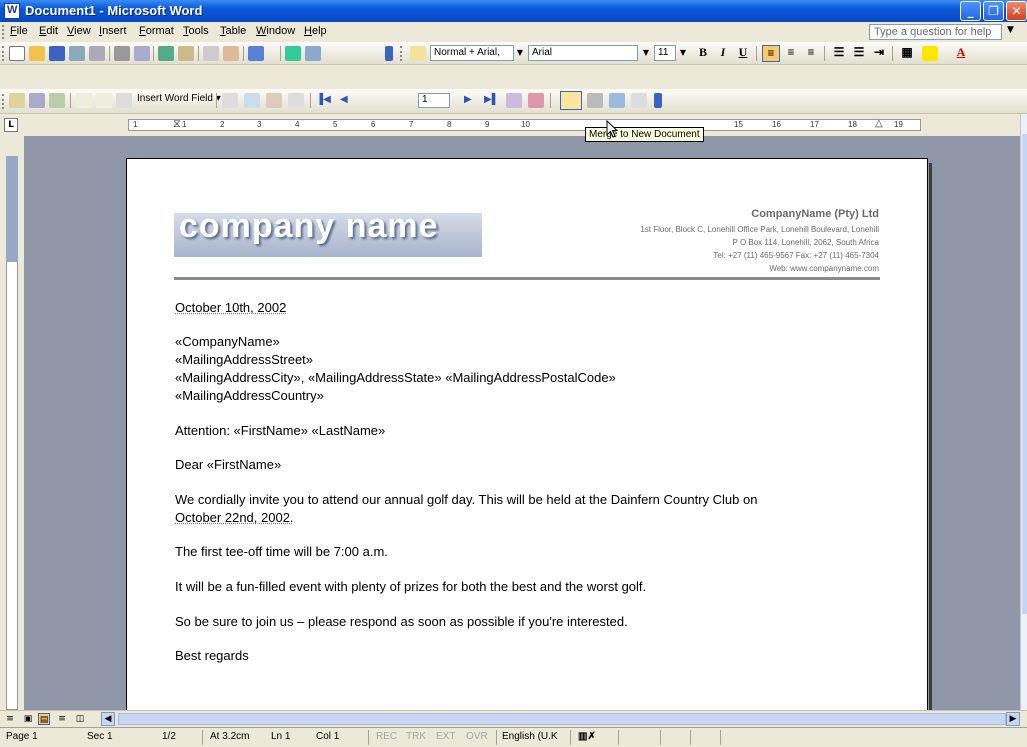  Describe the element at coordinates (3, 101) in the screenshot. I see `mail-merge-grip` at that location.